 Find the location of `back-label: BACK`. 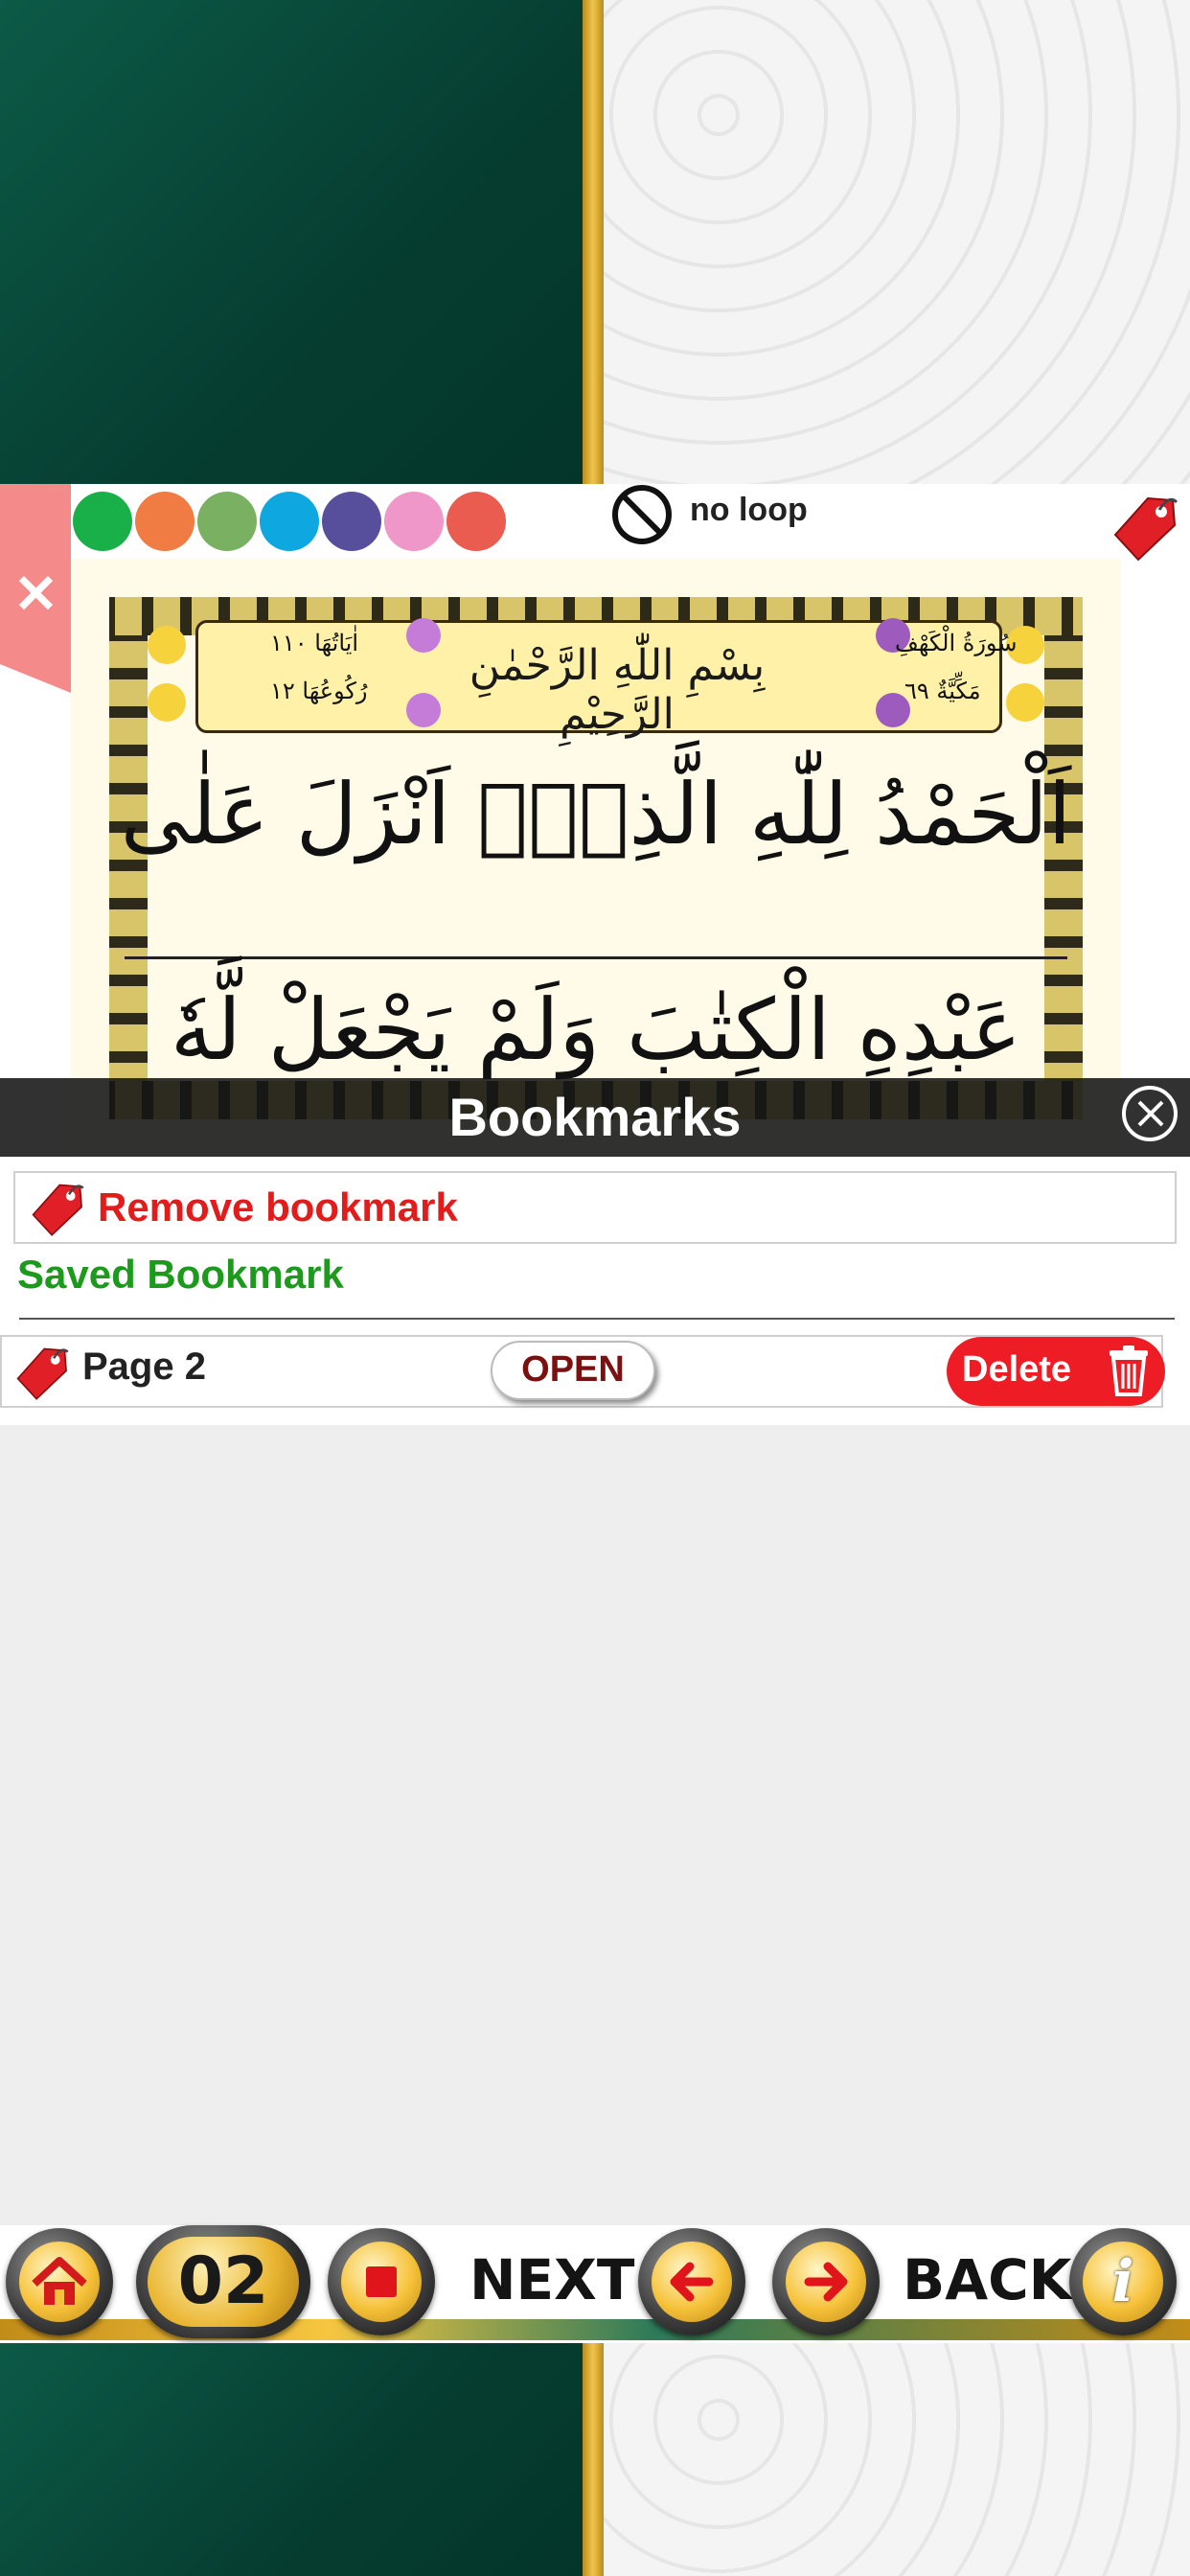

back-label: BACK is located at coordinates (987, 2279).